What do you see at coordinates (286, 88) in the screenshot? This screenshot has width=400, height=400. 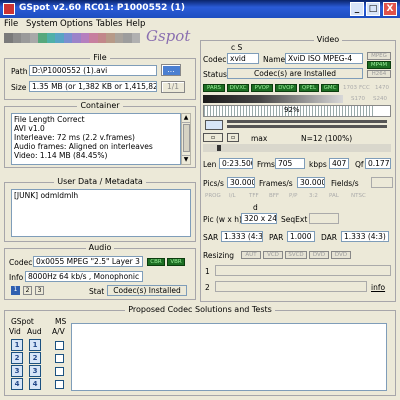 I see `dvop-badge: DVOP` at bounding box center [286, 88].